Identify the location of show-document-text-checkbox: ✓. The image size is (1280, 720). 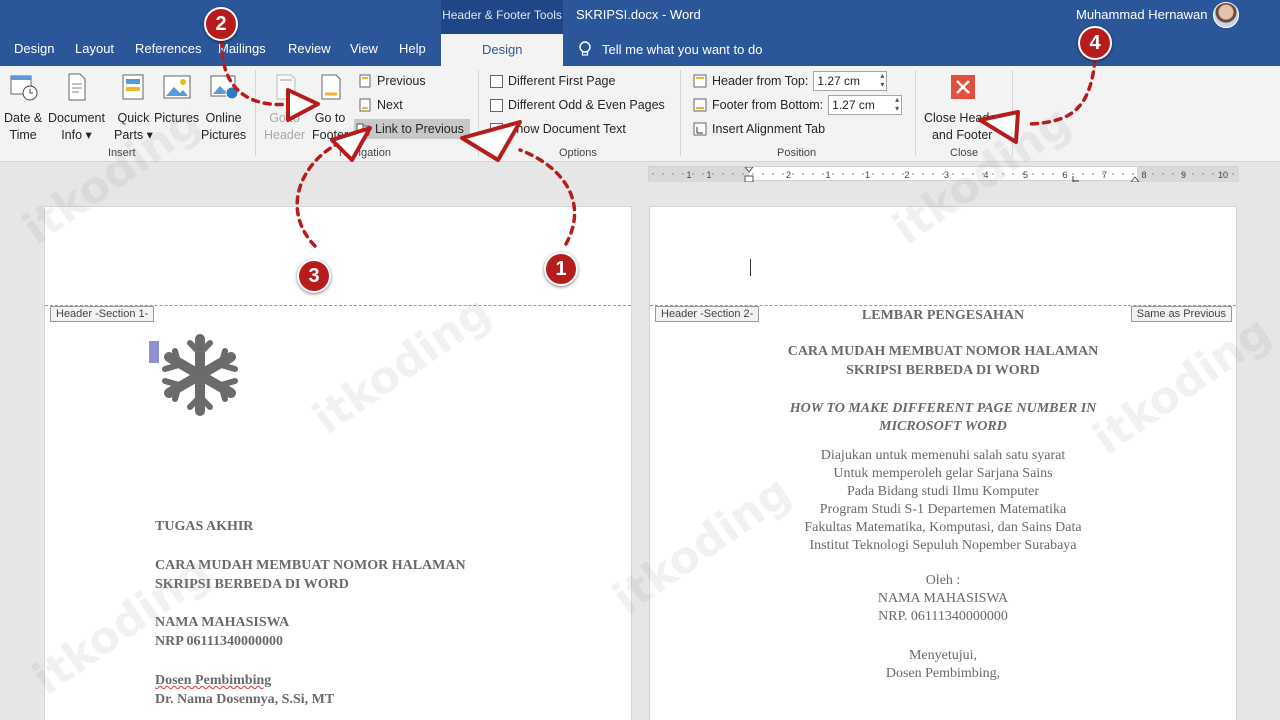
(496, 129).